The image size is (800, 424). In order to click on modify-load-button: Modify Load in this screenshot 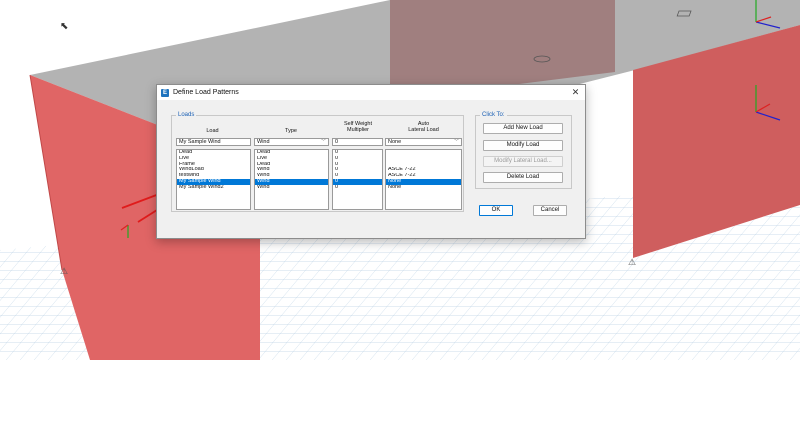, I will do `click(523, 145)`.